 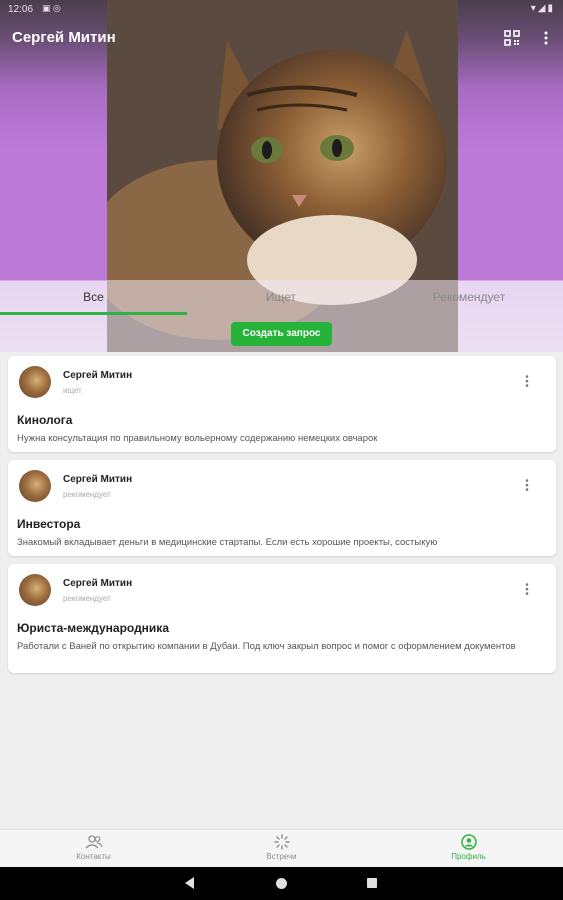 I want to click on qr-code-icon, so click(x=512, y=38).